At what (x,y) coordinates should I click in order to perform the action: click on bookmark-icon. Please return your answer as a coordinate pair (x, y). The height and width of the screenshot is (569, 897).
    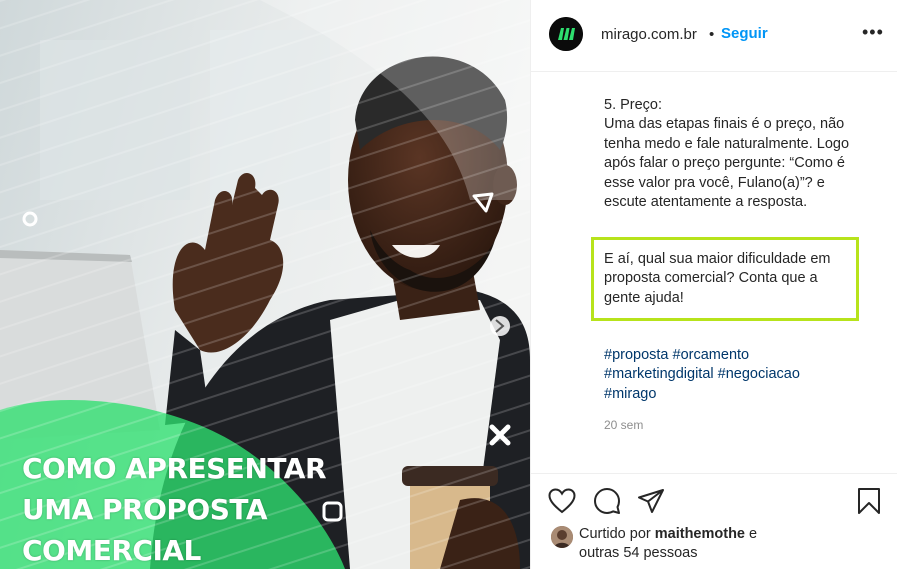
    Looking at the image, I should click on (869, 501).